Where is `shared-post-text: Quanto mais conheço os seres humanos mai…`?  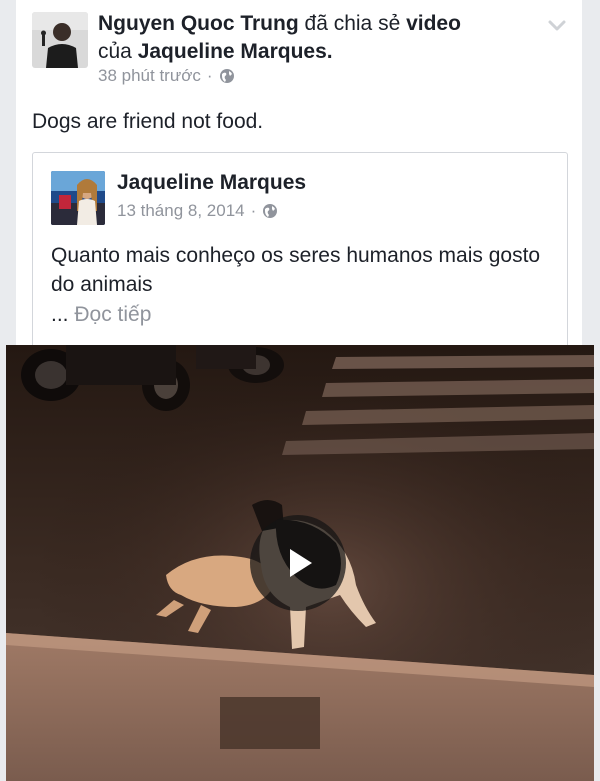
shared-post-text: Quanto mais conheço os seres humanos mai… is located at coordinates (296, 270).